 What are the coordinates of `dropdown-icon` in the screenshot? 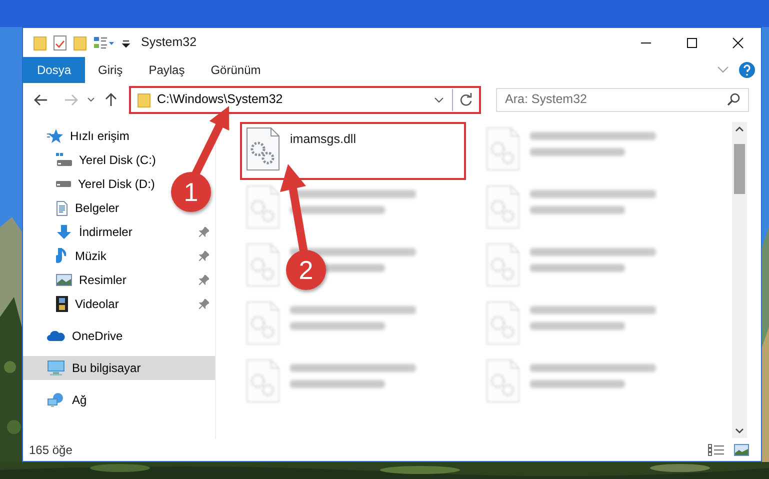 It's located at (439, 100).